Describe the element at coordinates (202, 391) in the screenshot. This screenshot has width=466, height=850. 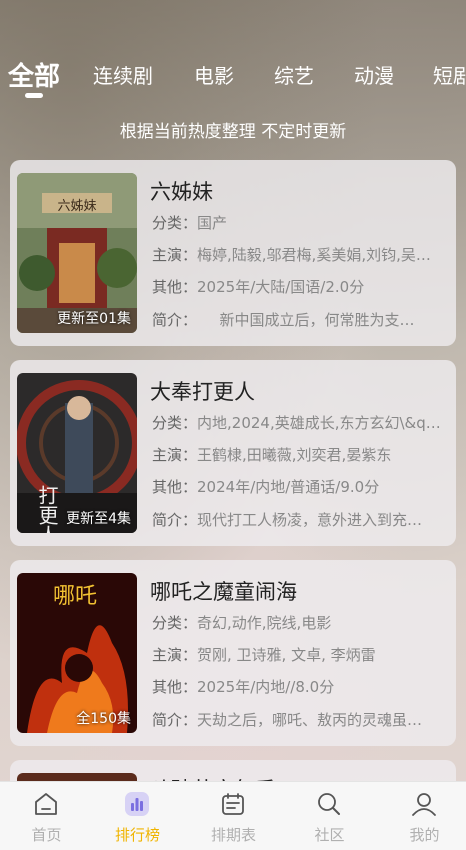
I see `show-title: 大奉打更人` at that location.